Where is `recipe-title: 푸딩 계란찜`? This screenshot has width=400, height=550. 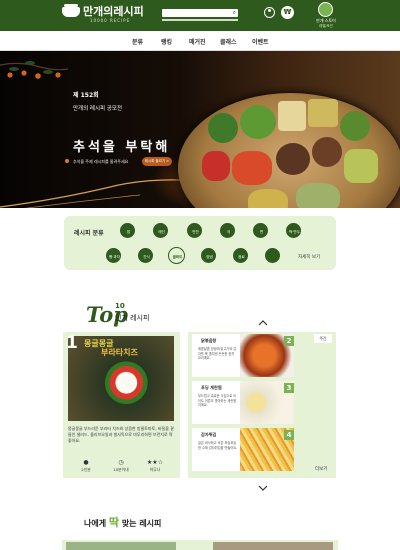 recipe-title: 푸딩 계란찜 is located at coordinates (211, 387).